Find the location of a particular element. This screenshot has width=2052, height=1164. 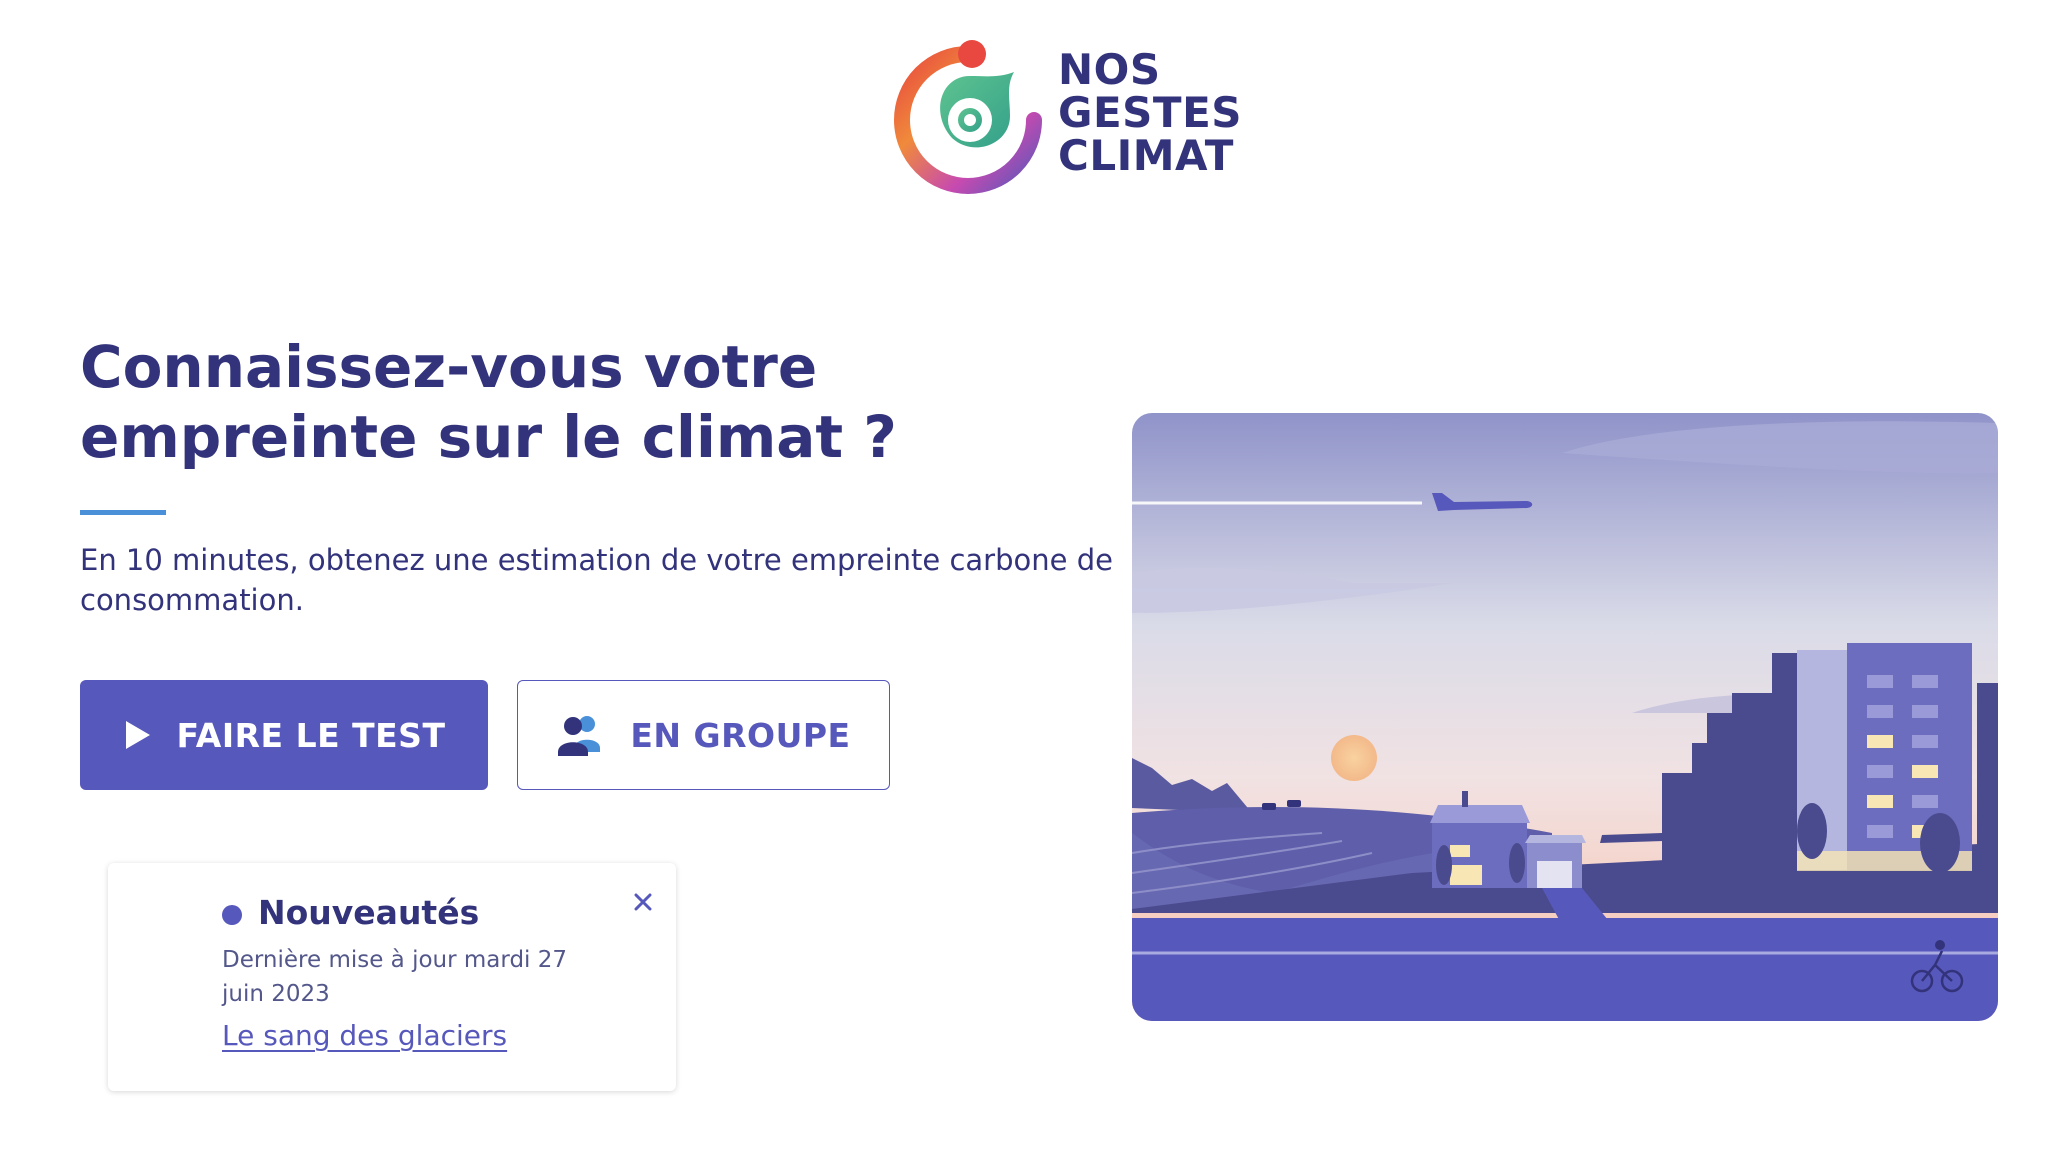

logo: NOS GESTES CLIMAT is located at coordinates (1066, 115).